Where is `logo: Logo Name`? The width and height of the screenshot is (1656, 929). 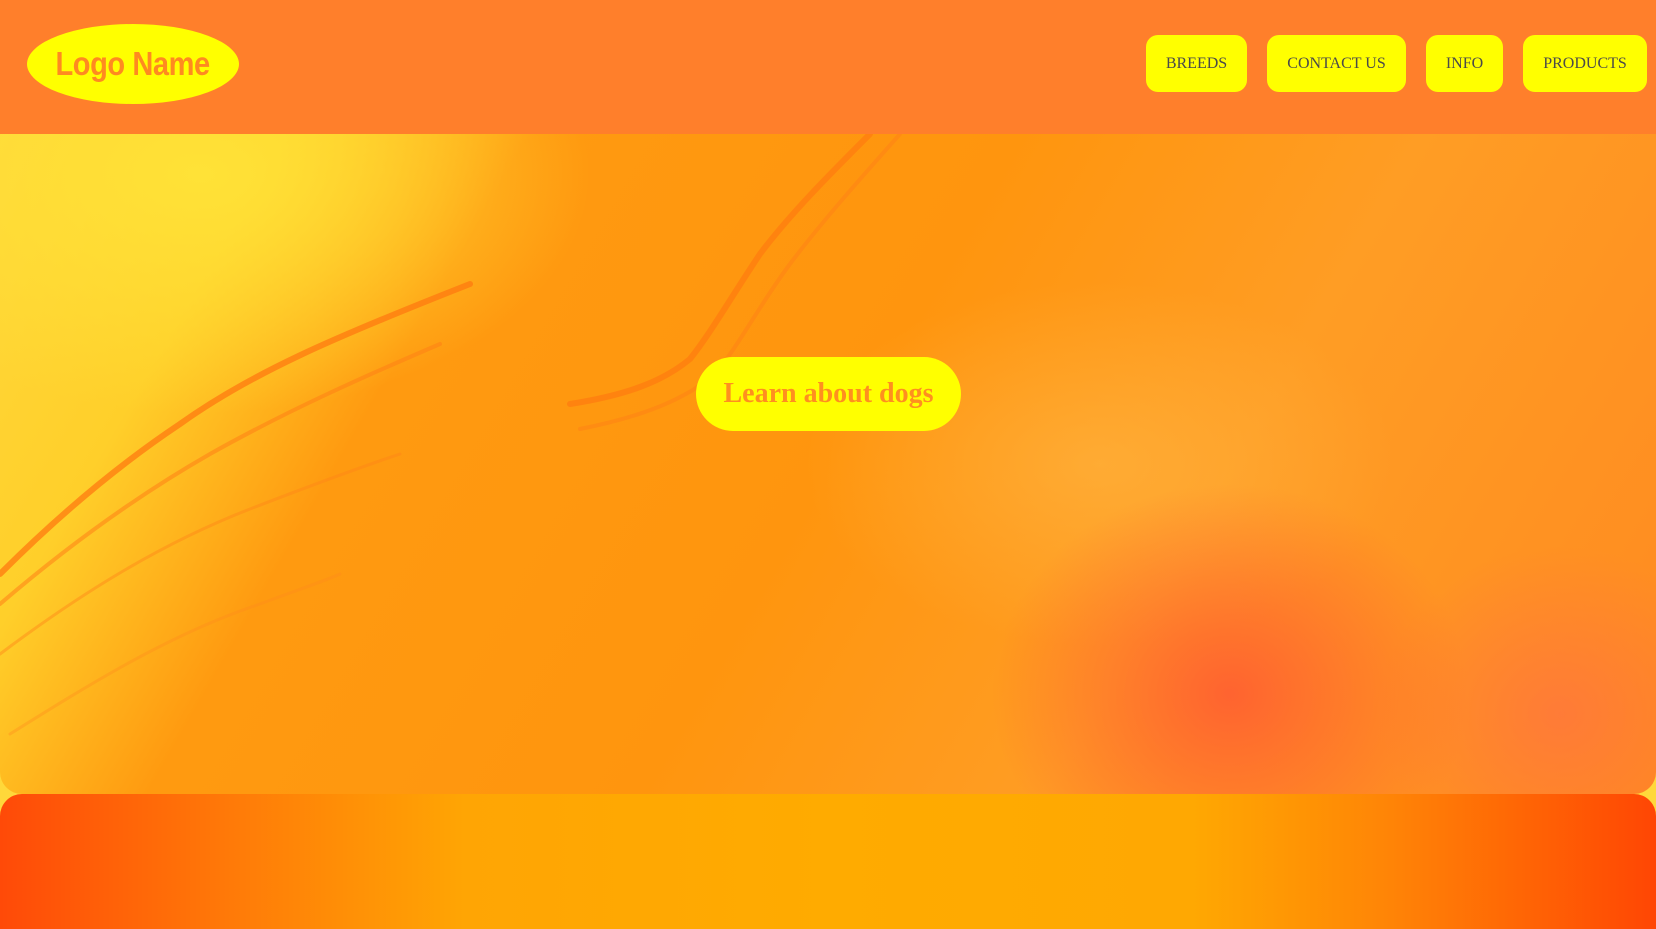 logo: Logo Name is located at coordinates (133, 64).